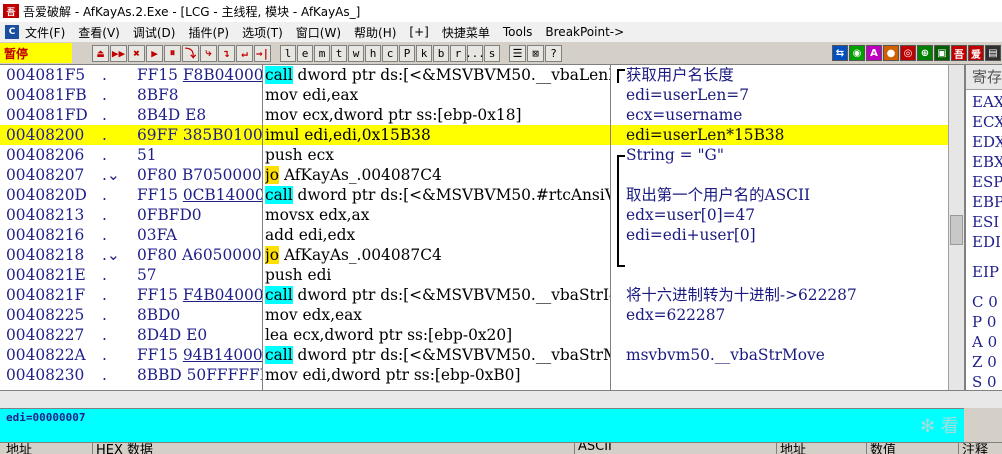 Image resolution: width=1002 pixels, height=454 pixels. What do you see at coordinates (200, 255) in the screenshot?
I see `hex-cell: 0F80 A6050000` at bounding box center [200, 255].